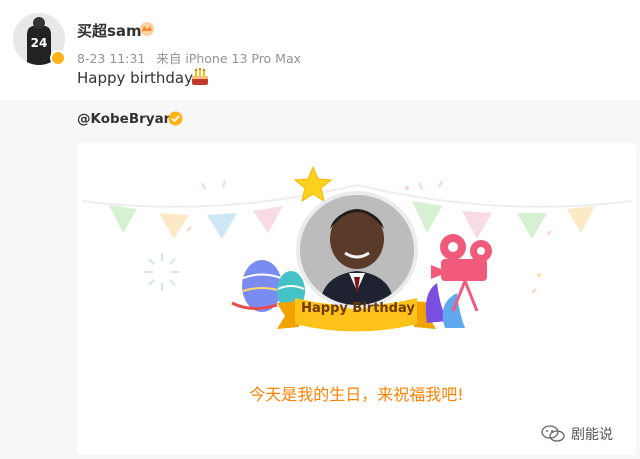 This screenshot has width=640, height=459. I want to click on watermark: 剧能说, so click(577, 434).